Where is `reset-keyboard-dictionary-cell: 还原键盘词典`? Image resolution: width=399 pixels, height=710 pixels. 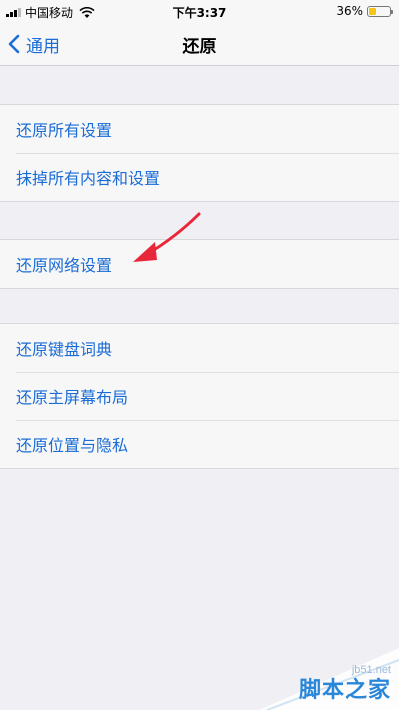
reset-keyboard-dictionary-cell: 还原键盘词典 is located at coordinates (199, 348).